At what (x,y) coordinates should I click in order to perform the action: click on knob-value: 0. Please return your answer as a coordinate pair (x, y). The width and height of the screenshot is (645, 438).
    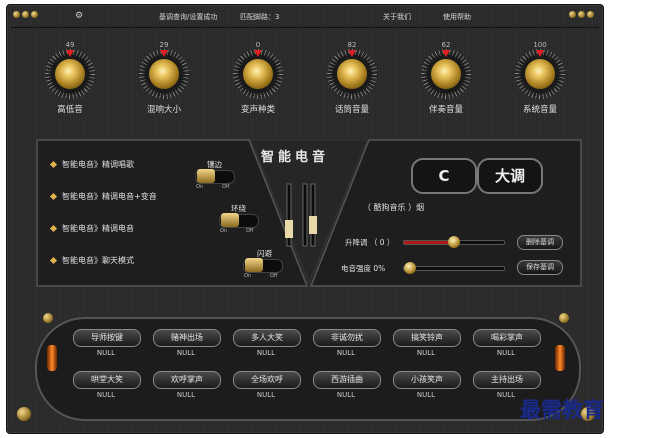
    Looking at the image, I should click on (258, 45).